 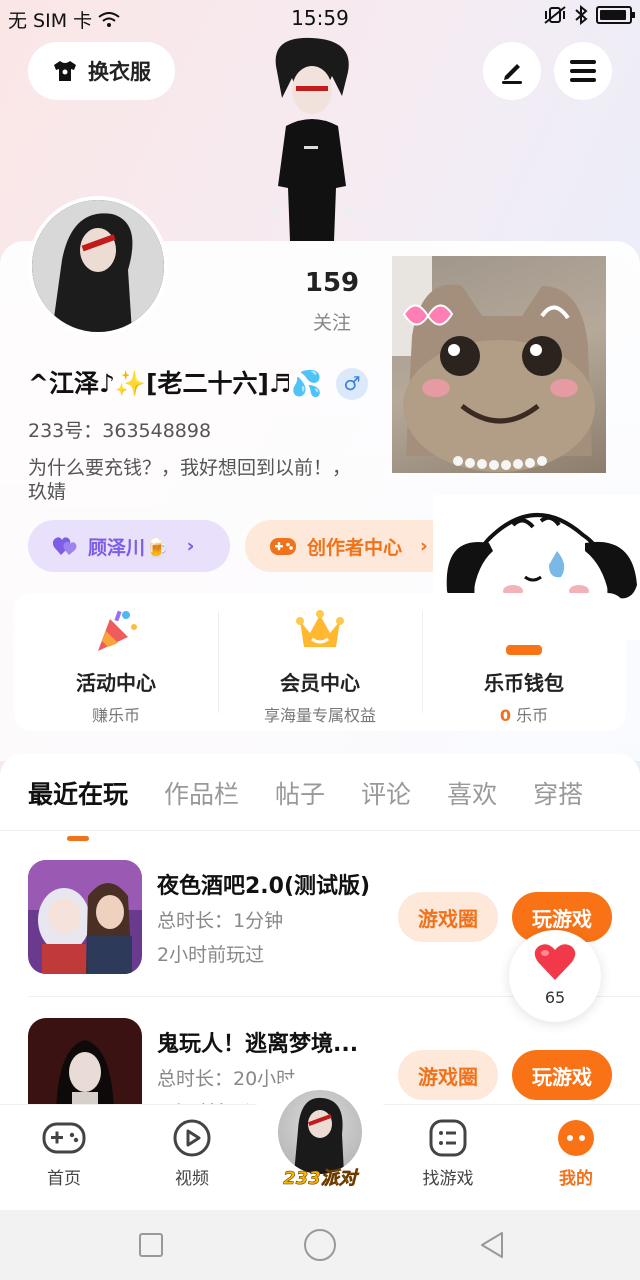 I want to click on hearts-icon, so click(x=64, y=546).